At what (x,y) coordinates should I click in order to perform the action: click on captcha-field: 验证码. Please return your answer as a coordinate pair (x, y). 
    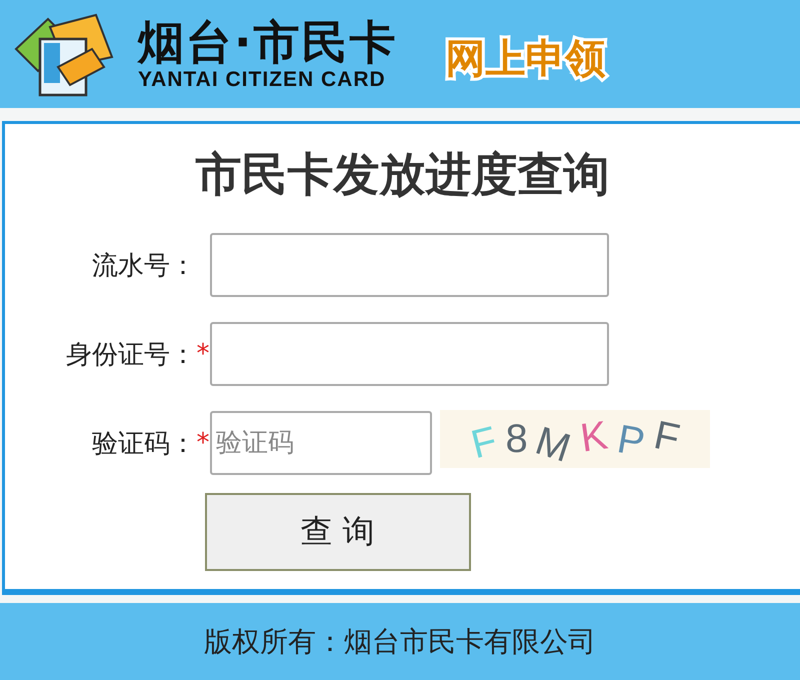
    Looking at the image, I should click on (321, 443).